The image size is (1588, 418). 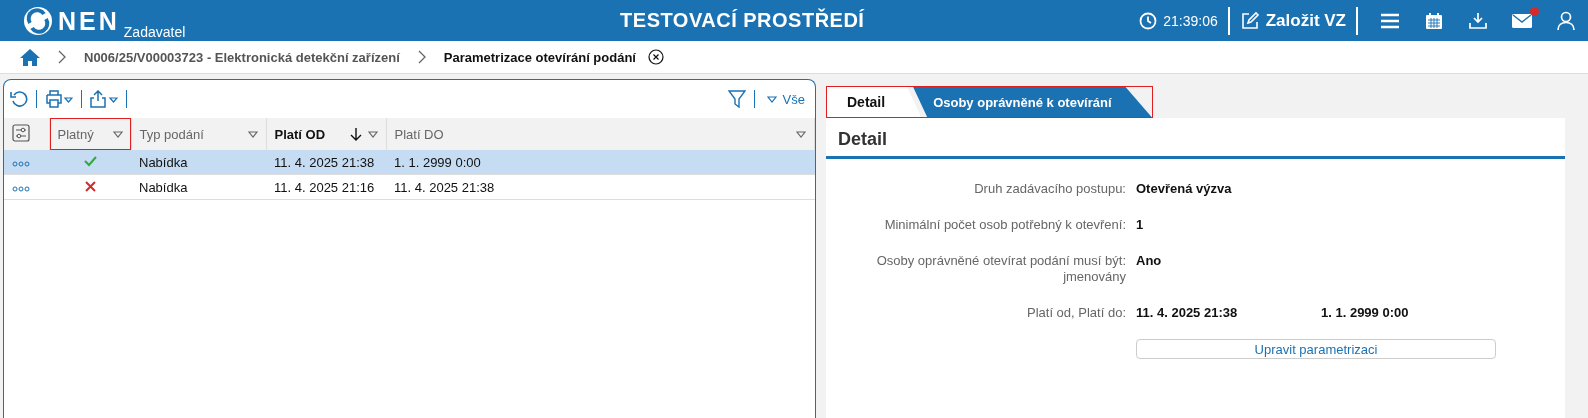 What do you see at coordinates (1522, 20) in the screenshot?
I see `mail-icon` at bounding box center [1522, 20].